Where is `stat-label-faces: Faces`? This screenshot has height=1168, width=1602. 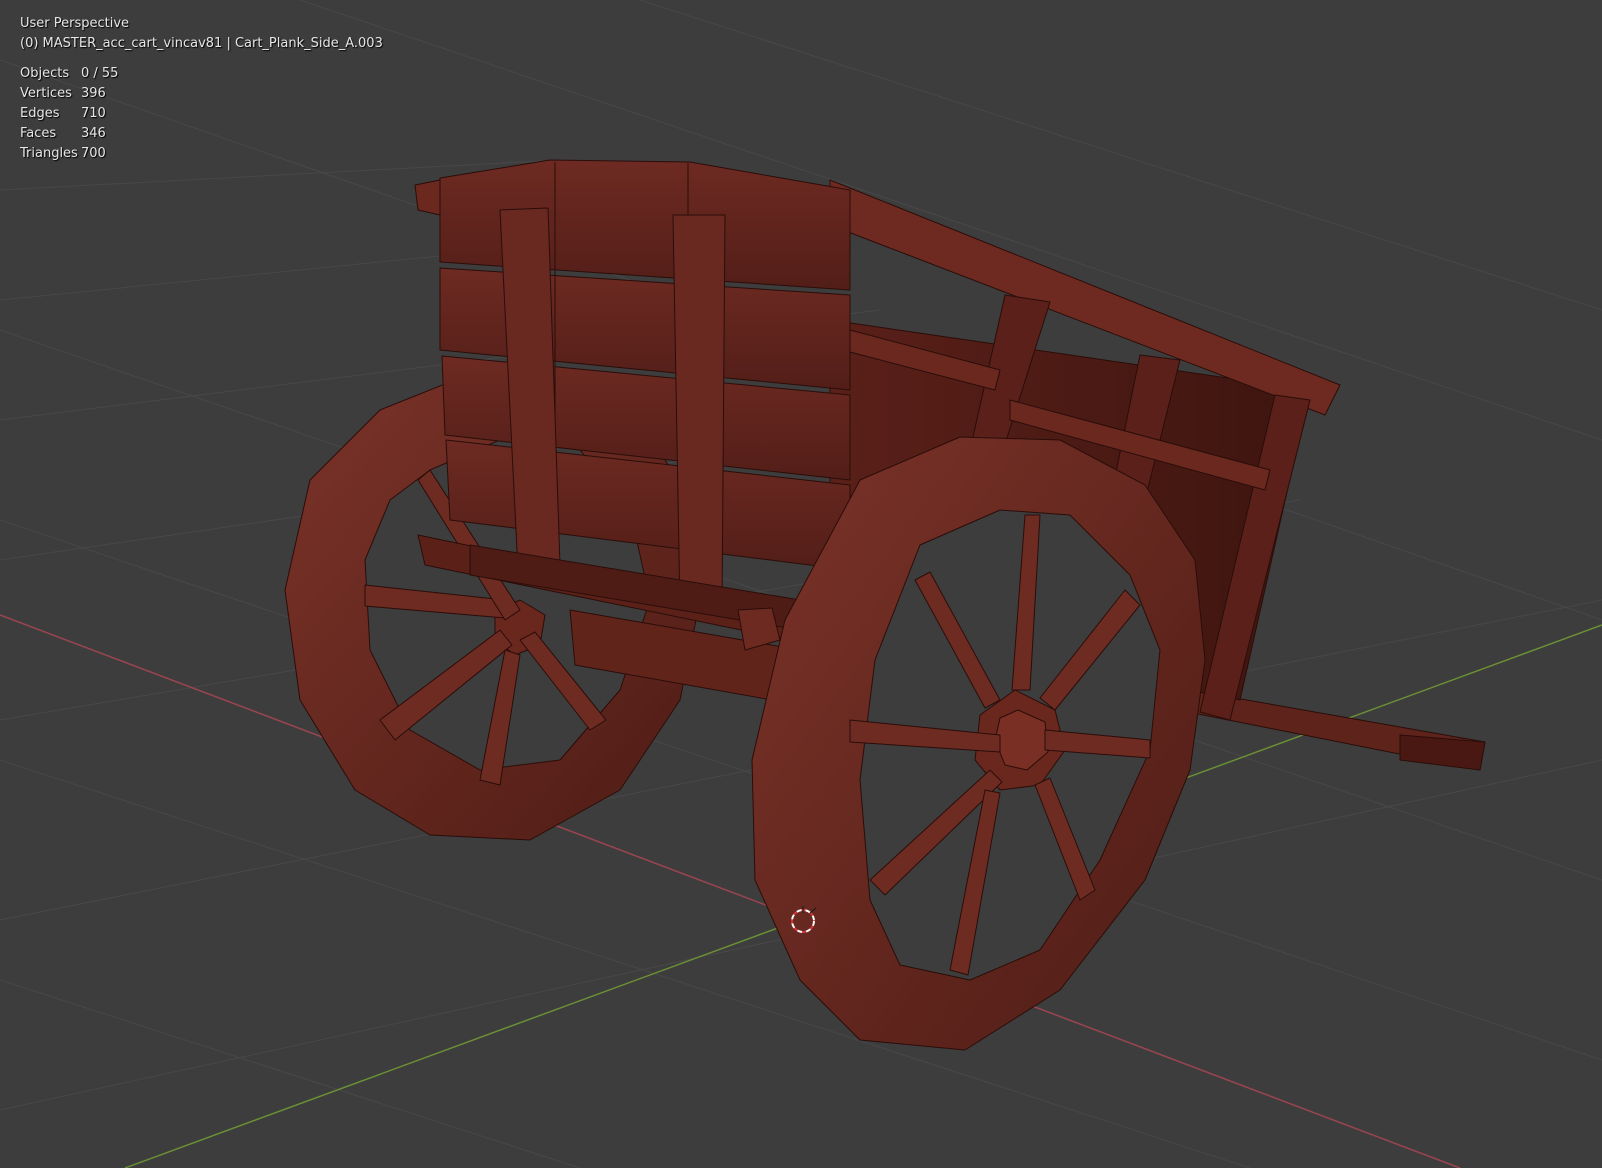
stat-label-faces: Faces is located at coordinates (38, 133).